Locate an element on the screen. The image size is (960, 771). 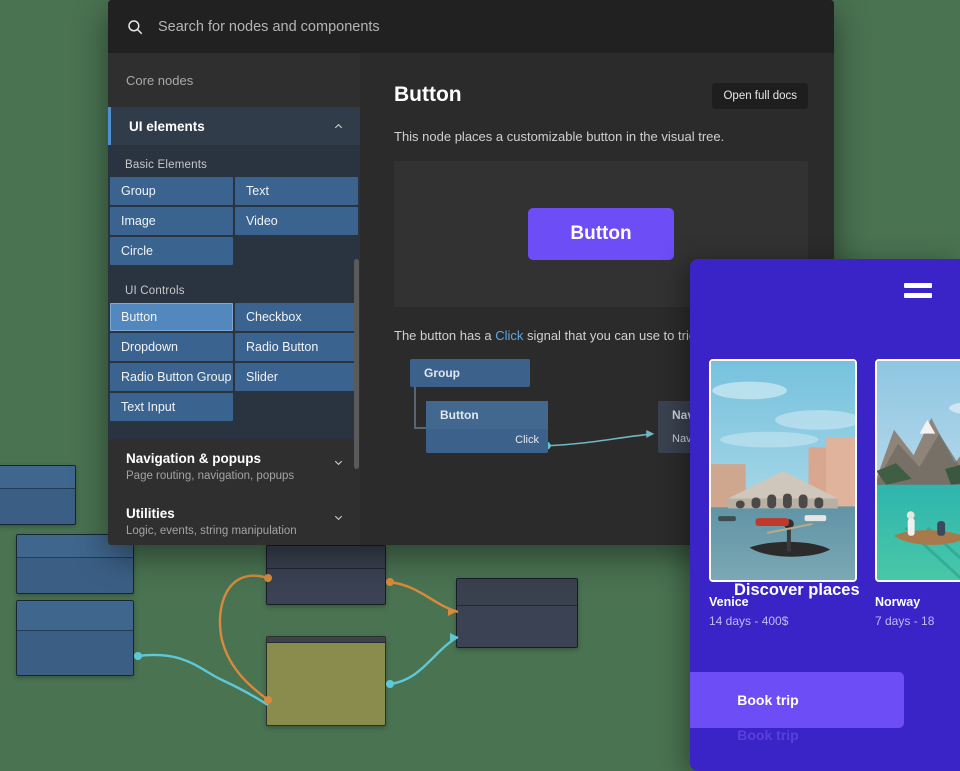
group-label-basic-elements: Basic Elements is located at coordinates (166, 165).